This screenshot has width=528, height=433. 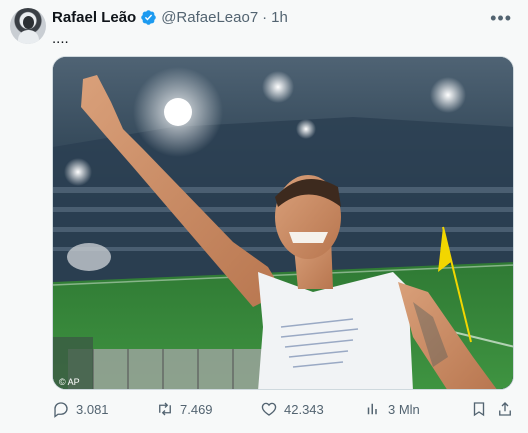 What do you see at coordinates (178, 112) in the screenshot?
I see `floodlight` at bounding box center [178, 112].